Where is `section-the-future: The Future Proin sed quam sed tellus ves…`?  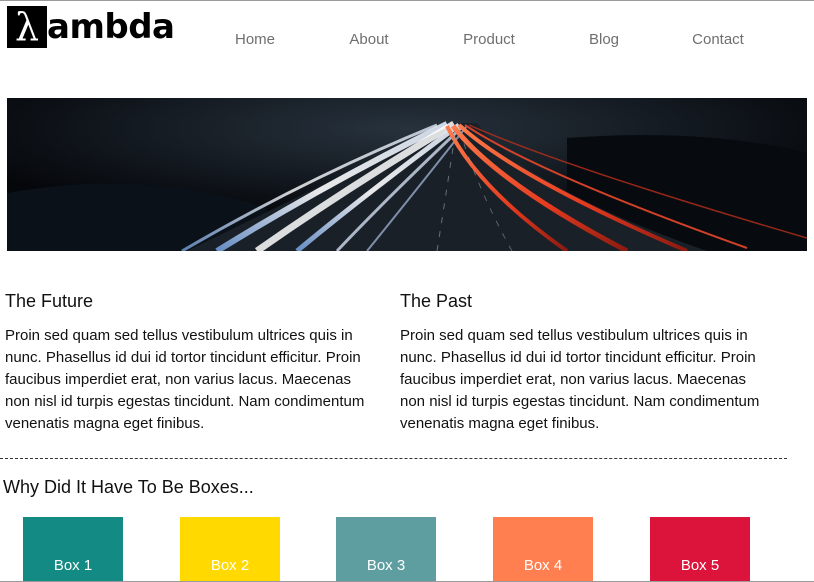 section-the-future: The Future Proin sed quam sed tellus ves… is located at coordinates (191, 363).